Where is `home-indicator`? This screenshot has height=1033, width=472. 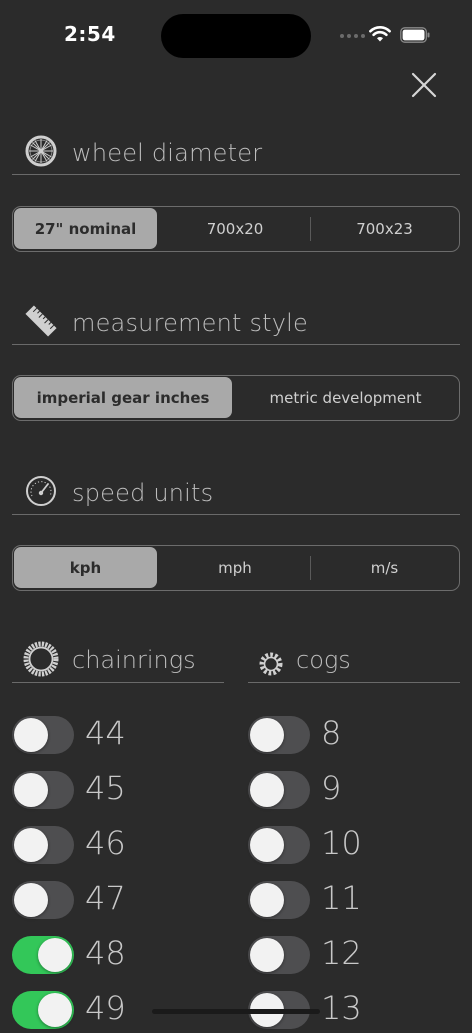
home-indicator is located at coordinates (236, 1011).